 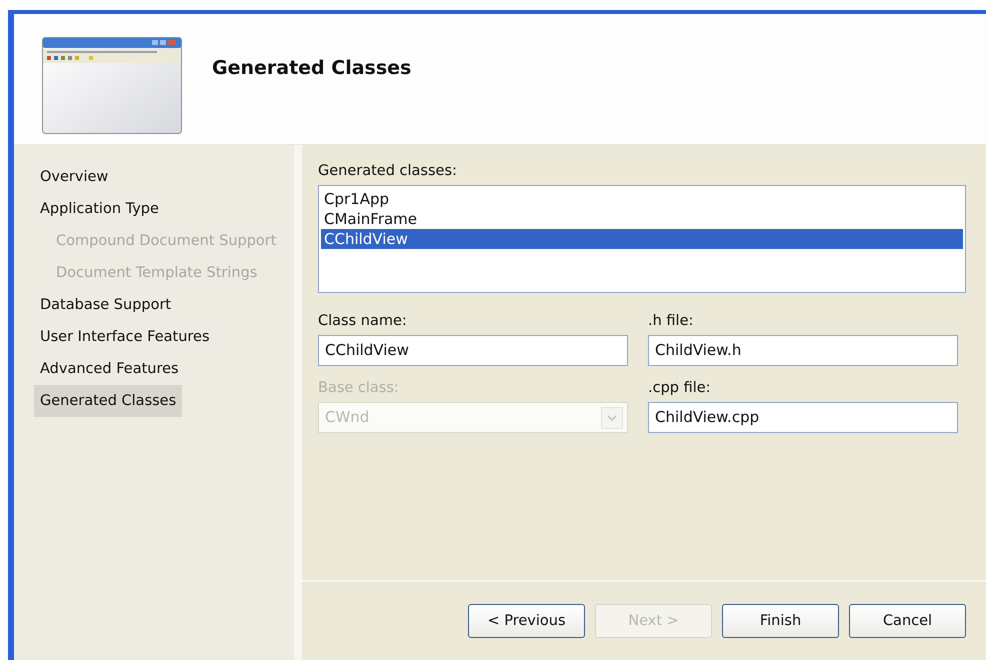 I want to click on sidebar-item: User Interface Features, so click(x=125, y=337).